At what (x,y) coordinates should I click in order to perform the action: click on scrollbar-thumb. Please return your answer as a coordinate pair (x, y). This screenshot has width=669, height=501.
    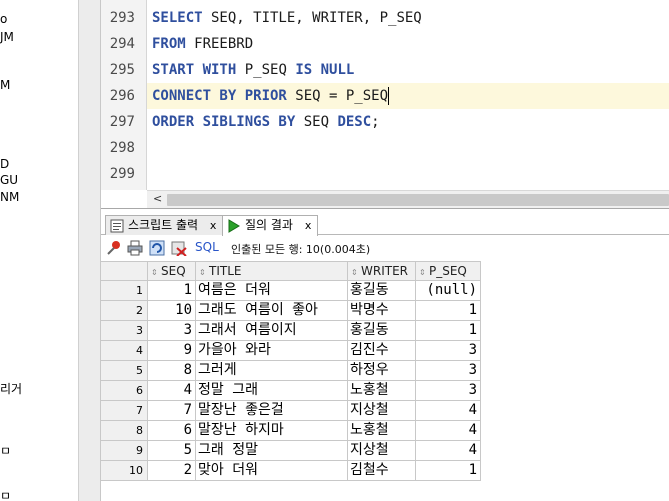
    Looking at the image, I should click on (418, 200).